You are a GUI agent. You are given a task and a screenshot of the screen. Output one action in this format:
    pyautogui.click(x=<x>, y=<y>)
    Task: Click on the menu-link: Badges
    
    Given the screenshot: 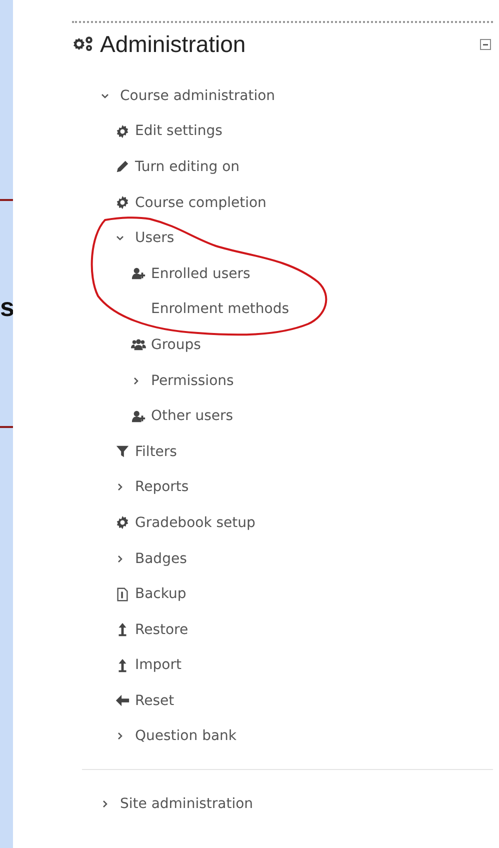 What is the action you would take?
    pyautogui.click(x=161, y=558)
    